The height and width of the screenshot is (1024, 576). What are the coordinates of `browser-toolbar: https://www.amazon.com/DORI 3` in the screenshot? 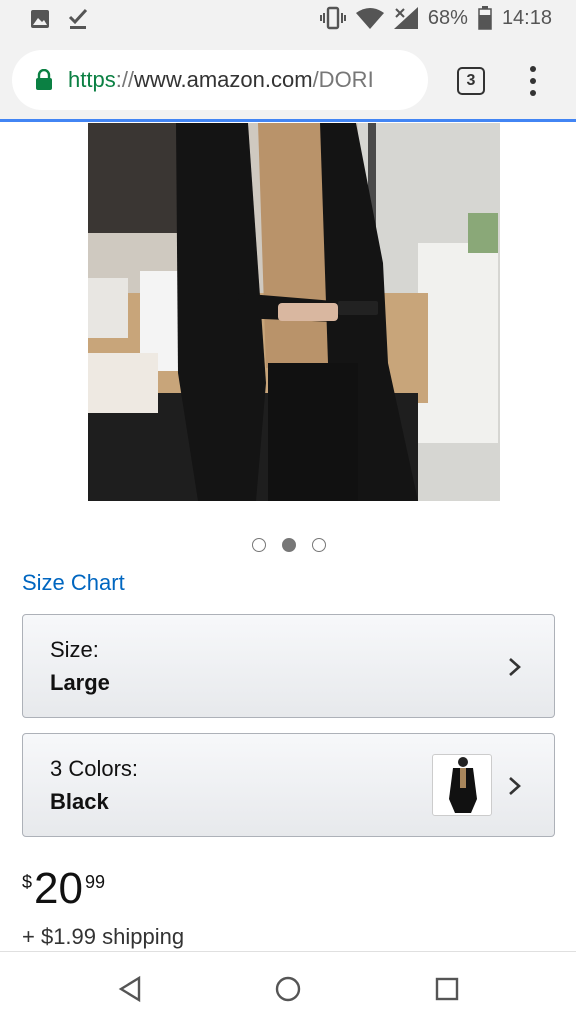 It's located at (288, 81).